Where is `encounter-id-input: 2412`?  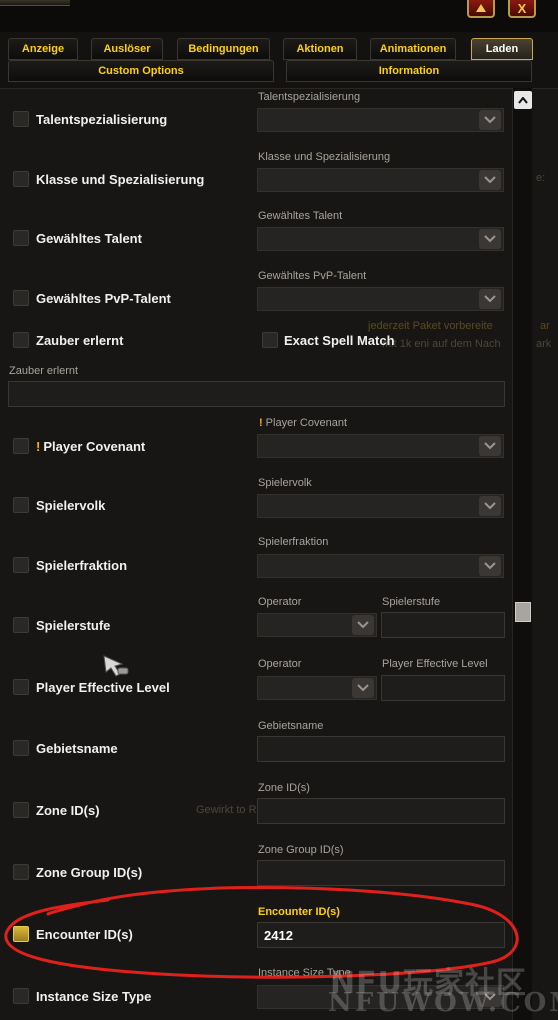 encounter-id-input: 2412 is located at coordinates (381, 935).